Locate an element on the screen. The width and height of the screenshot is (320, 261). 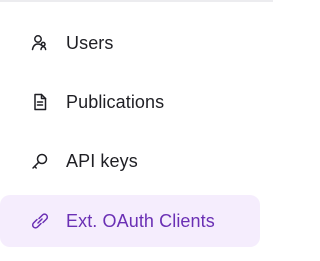
document-icon is located at coordinates (40, 102).